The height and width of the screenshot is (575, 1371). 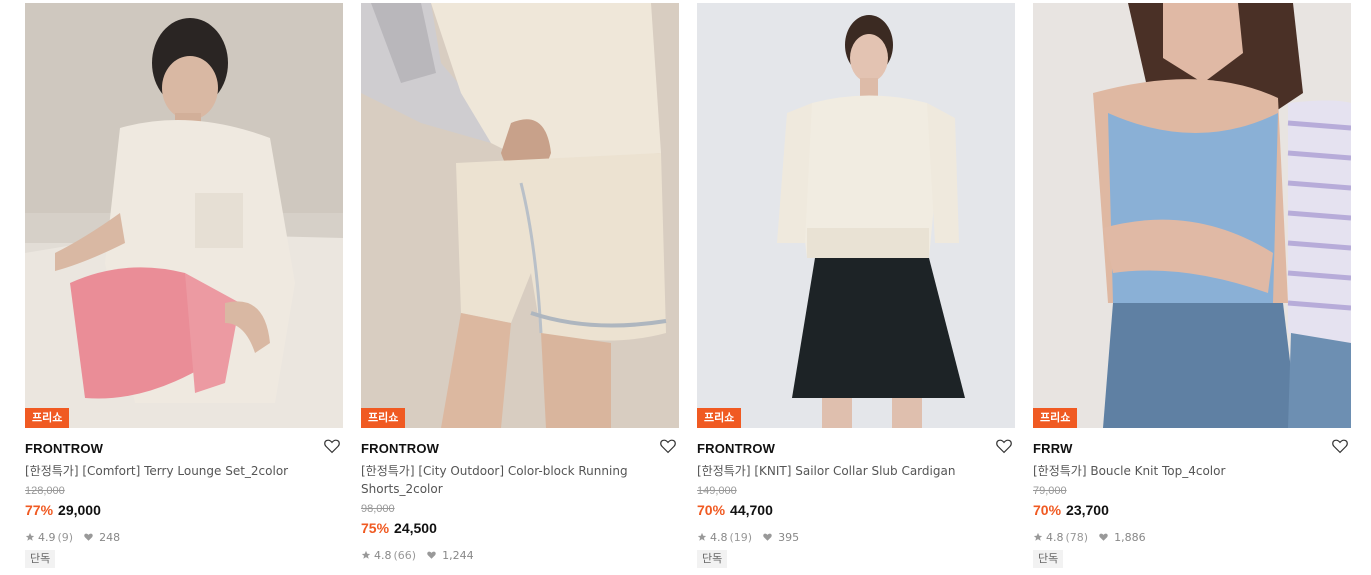 I want to click on sale-price: 29,000, so click(x=79, y=510).